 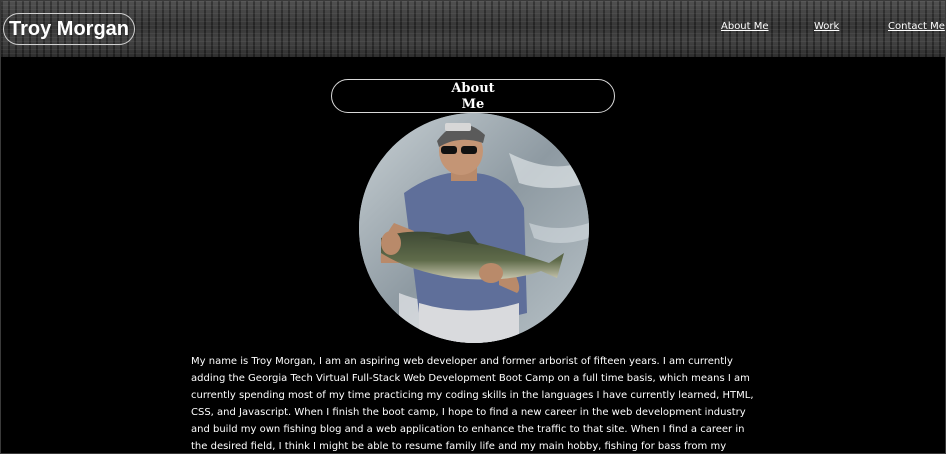 What do you see at coordinates (745, 26) in the screenshot?
I see `nav-link-about: About Me` at bounding box center [745, 26].